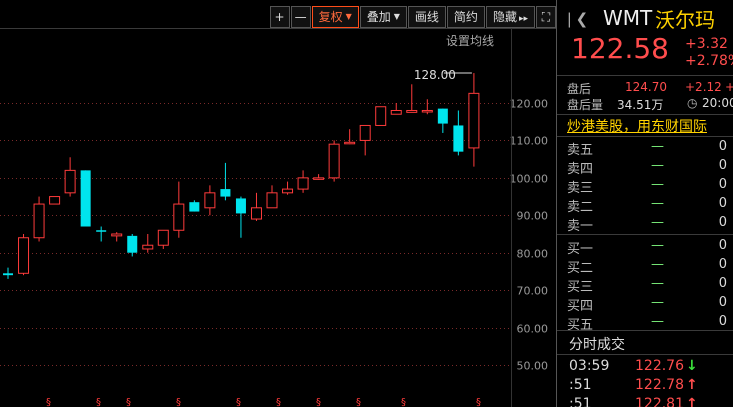 This screenshot has height=407, width=733. Describe the element at coordinates (533, 366) in the screenshot. I see `y-tick-label: 50.00` at that location.